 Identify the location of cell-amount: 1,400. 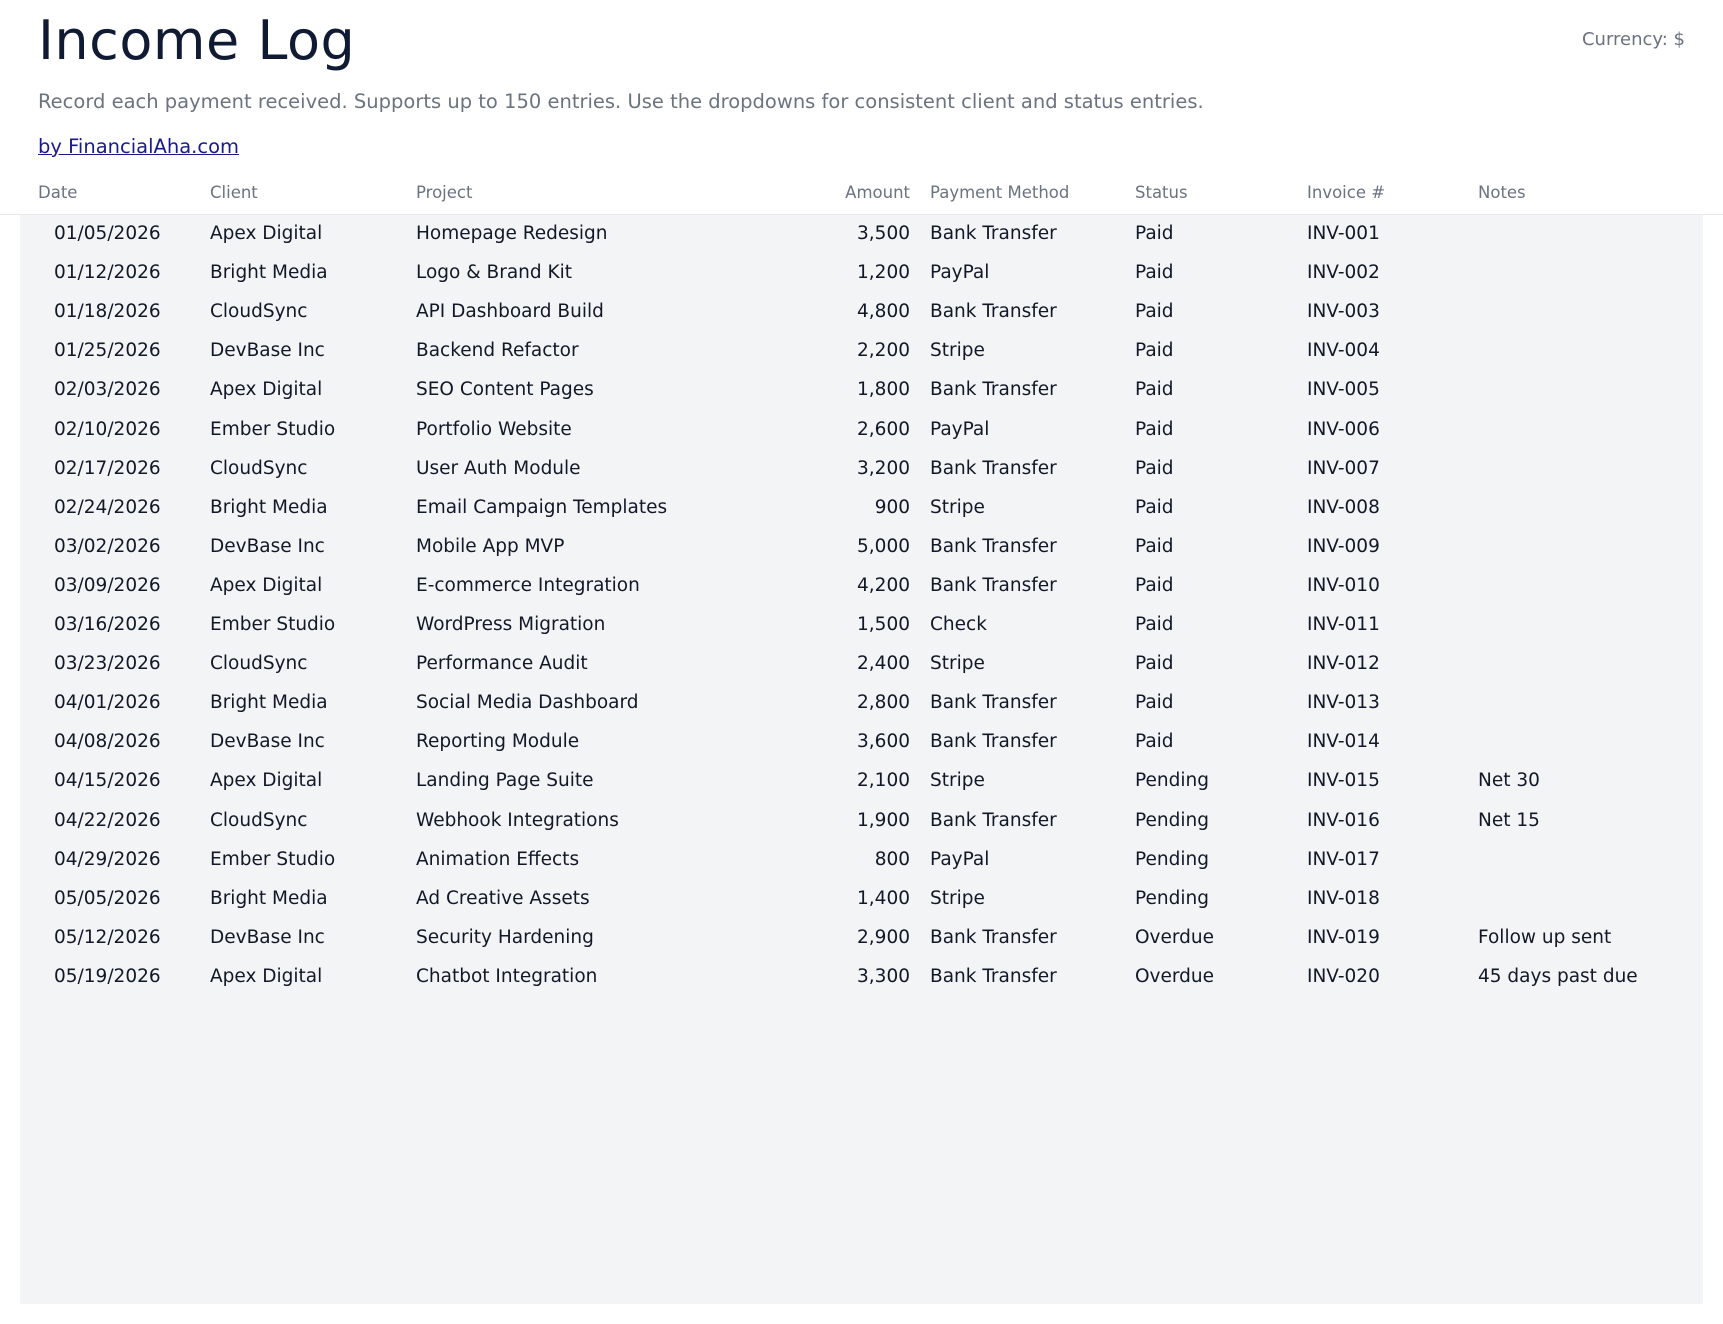
(835, 899).